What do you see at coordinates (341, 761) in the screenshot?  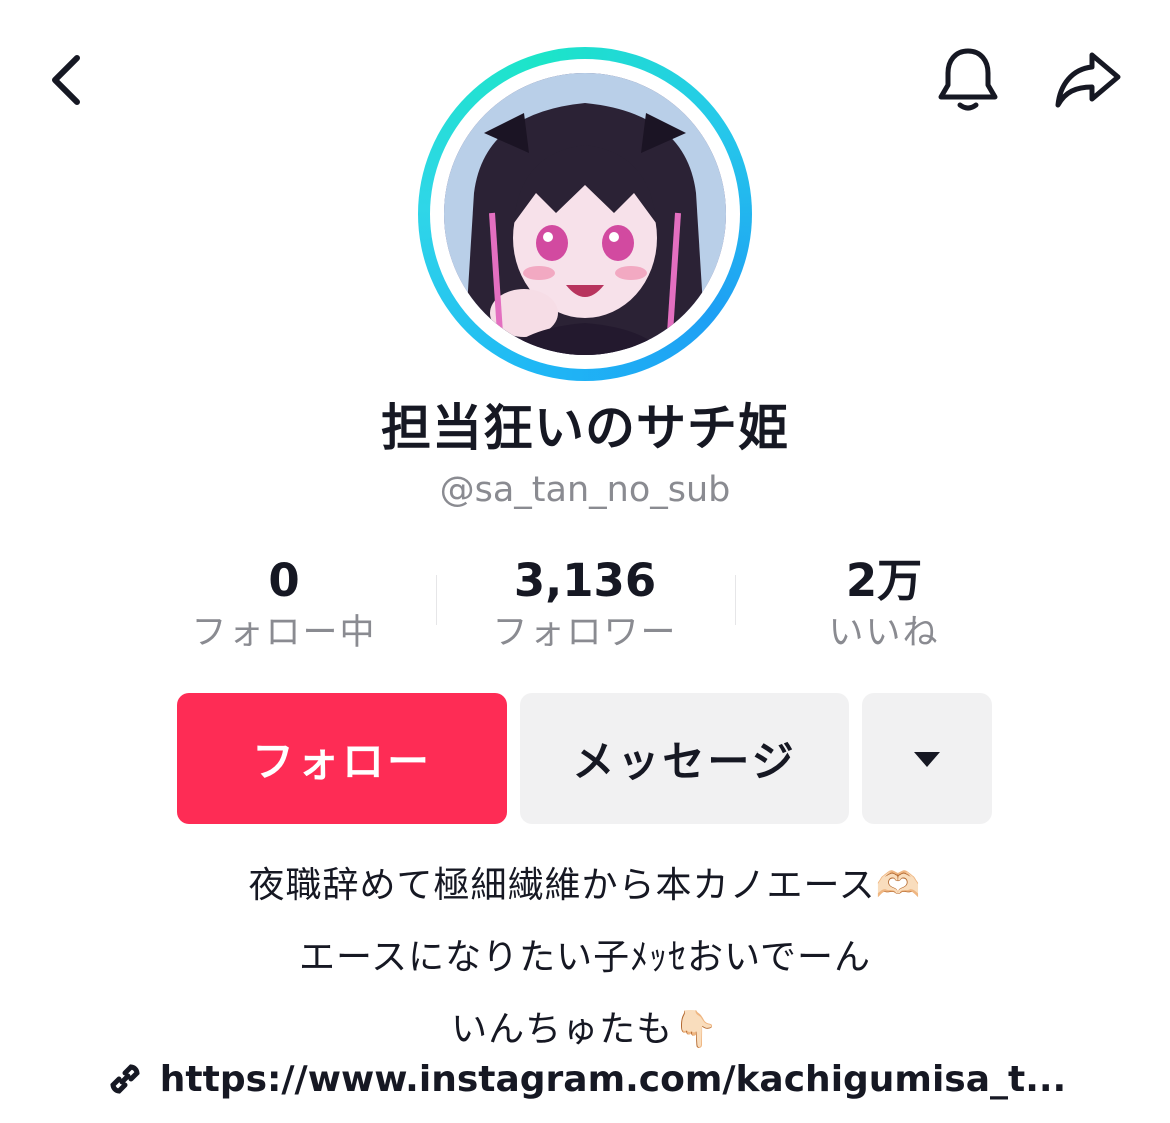 I see `follow-button-label: フォロー` at bounding box center [341, 761].